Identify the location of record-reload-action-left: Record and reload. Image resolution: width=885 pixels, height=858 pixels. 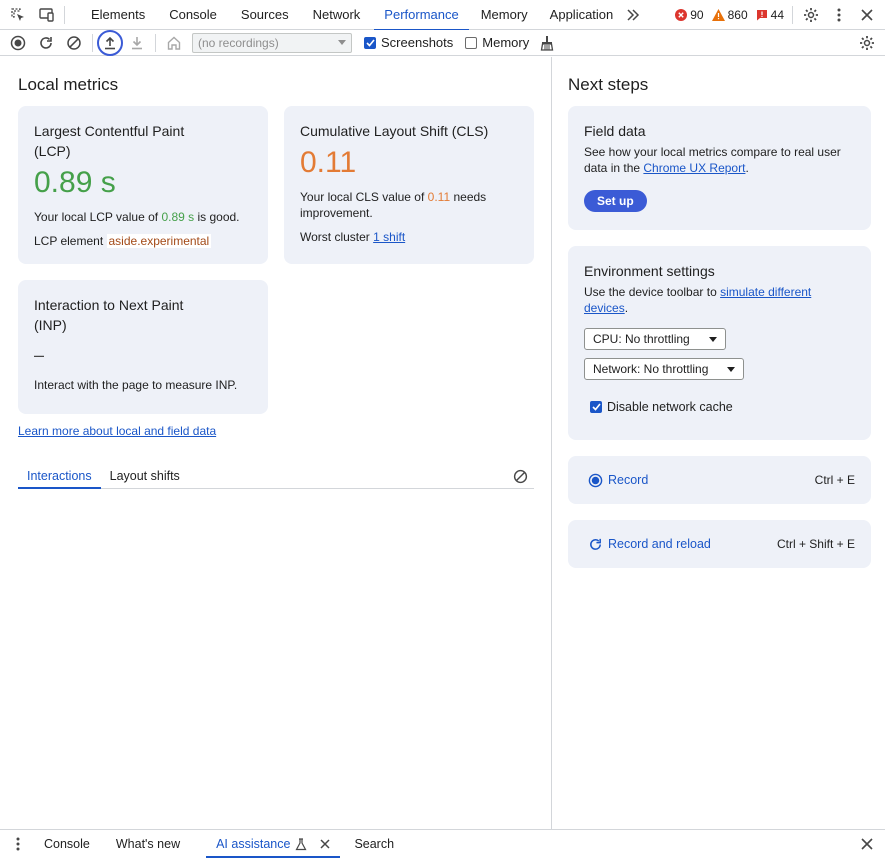
(649, 544).